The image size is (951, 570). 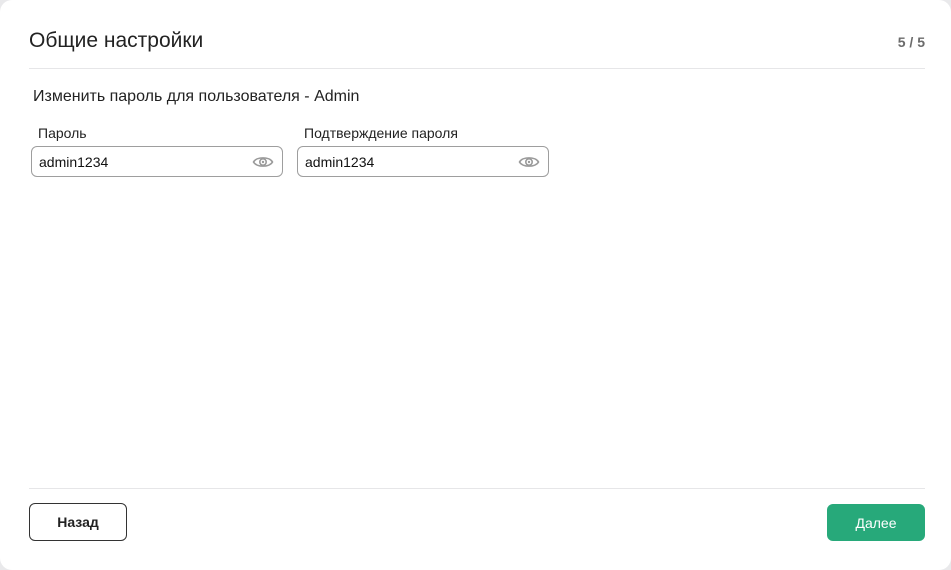 What do you see at coordinates (477, 34) in the screenshot?
I see `dialog-header: Общие настройки 5 / 5` at bounding box center [477, 34].